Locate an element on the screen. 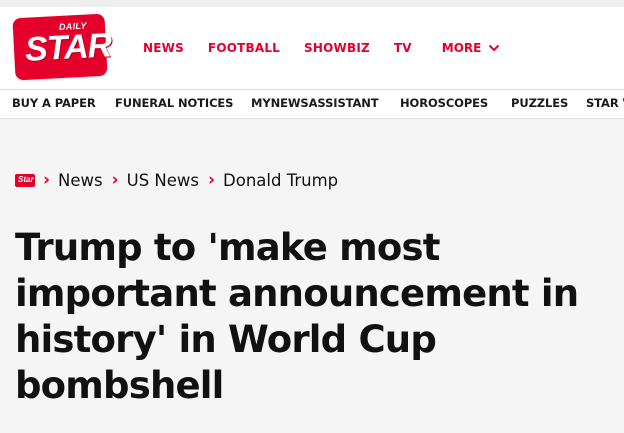 The height and width of the screenshot is (433, 624). daily-star-logo: DAILY STAR is located at coordinates (62, 47).